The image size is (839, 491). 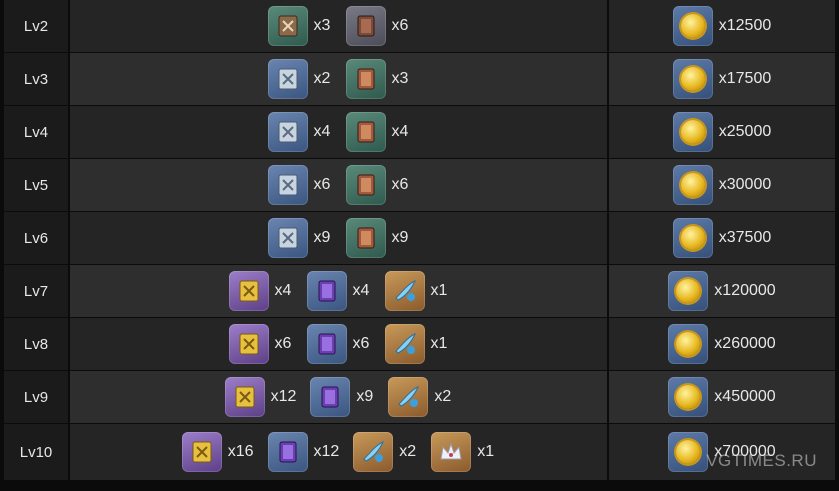 I want to click on table-row: Lv7 x4 x4 x1 x120000, so click(x=419, y=291).